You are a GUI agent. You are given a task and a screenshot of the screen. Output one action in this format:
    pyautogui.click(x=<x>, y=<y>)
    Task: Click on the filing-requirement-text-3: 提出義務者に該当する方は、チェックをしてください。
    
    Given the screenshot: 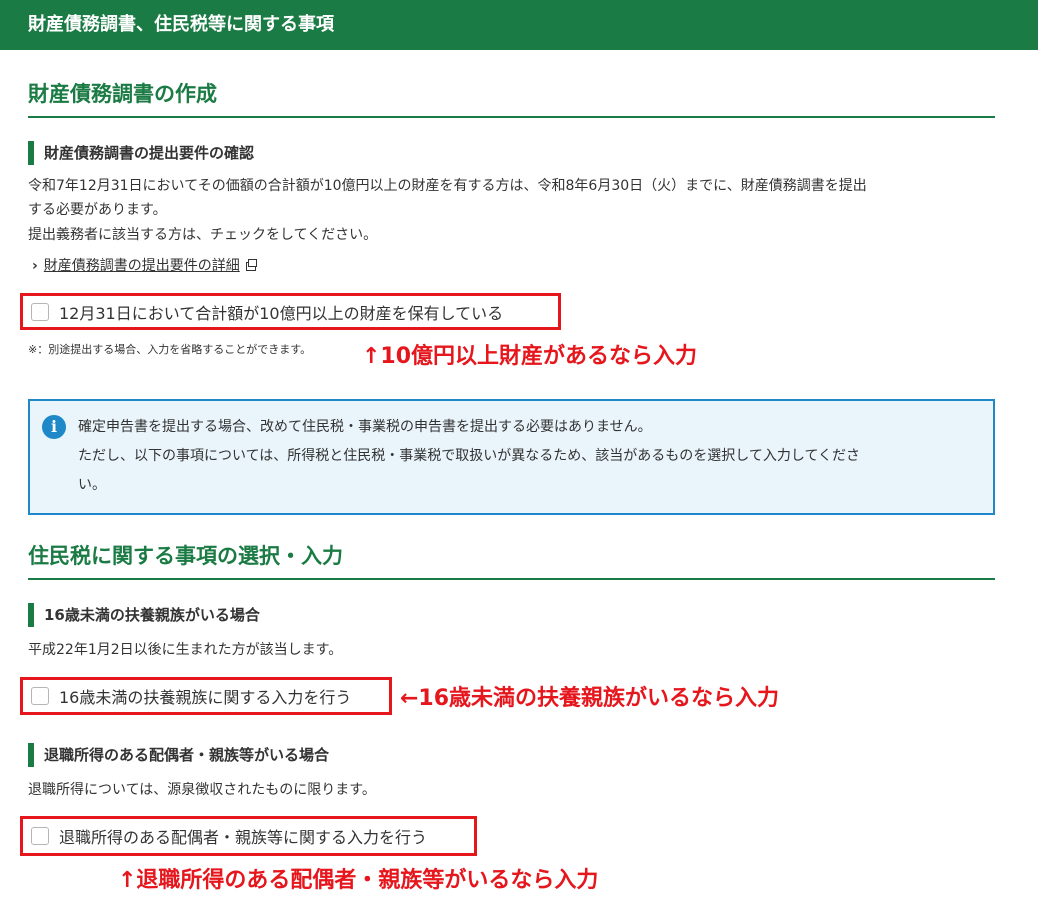 What is the action you would take?
    pyautogui.click(x=203, y=235)
    